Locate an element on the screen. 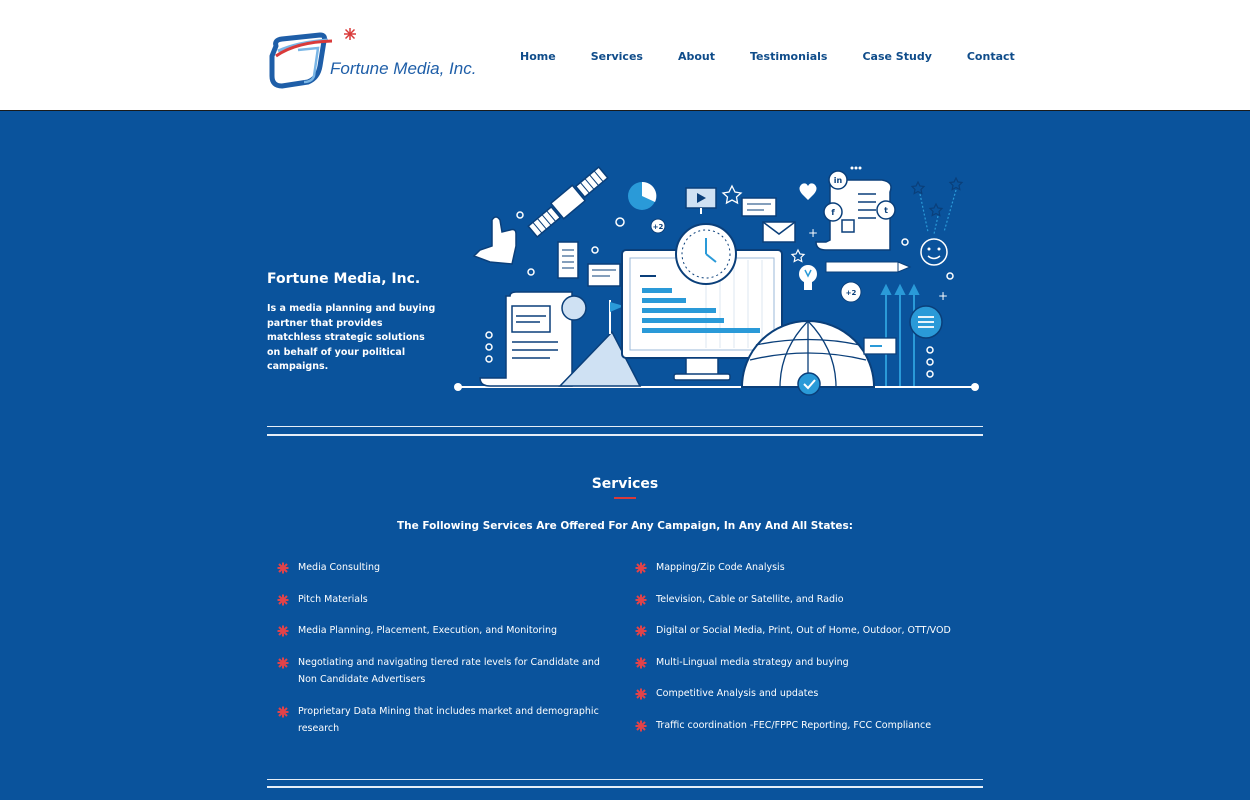 The height and width of the screenshot is (800, 1250). plus-icon: + is located at coordinates (813, 233).